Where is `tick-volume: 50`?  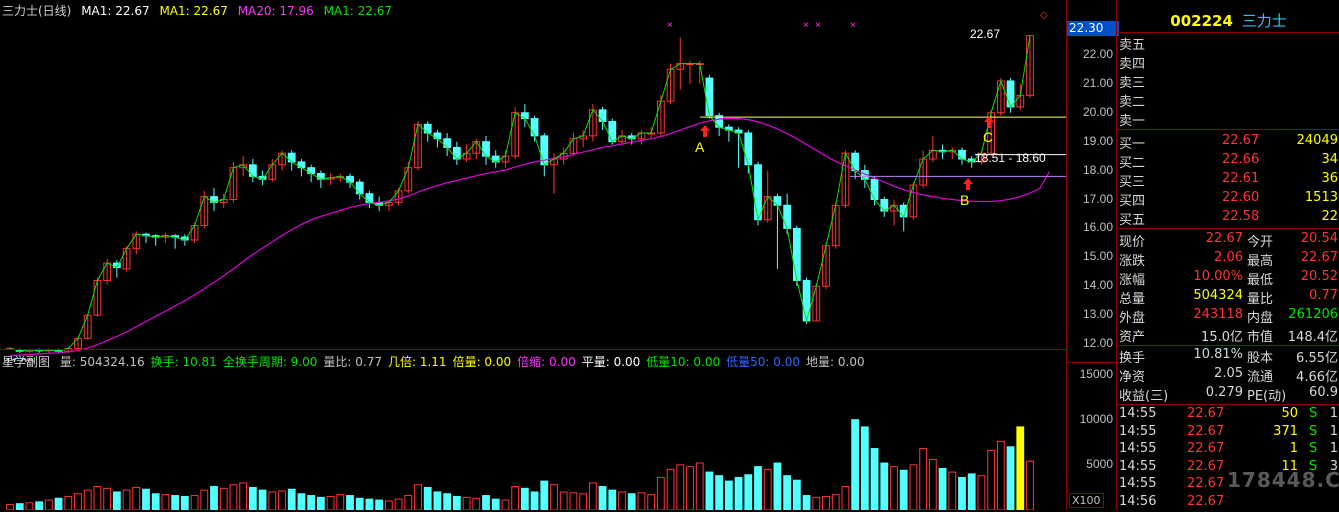 tick-volume: 50 is located at coordinates (1289, 413).